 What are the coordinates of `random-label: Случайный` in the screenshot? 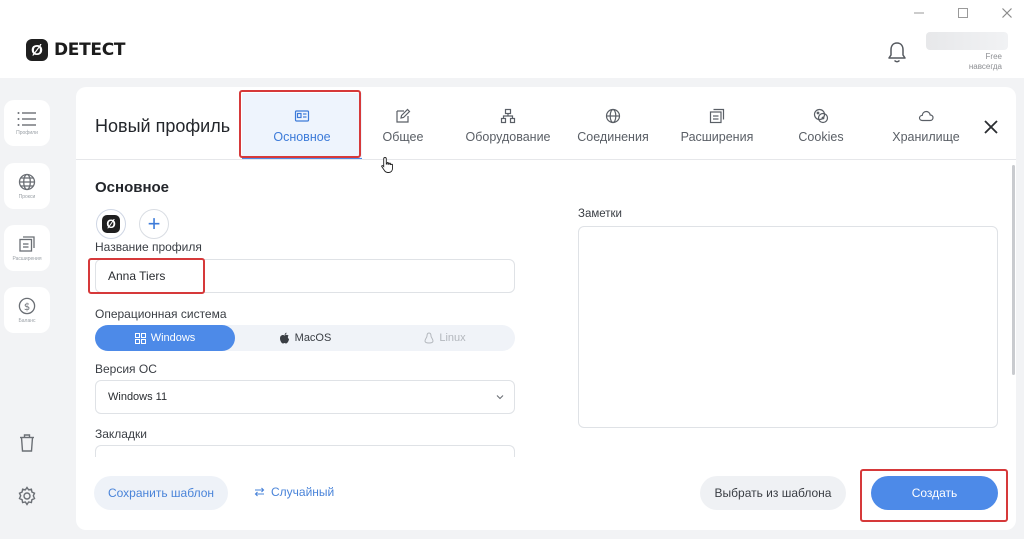 It's located at (303, 492).